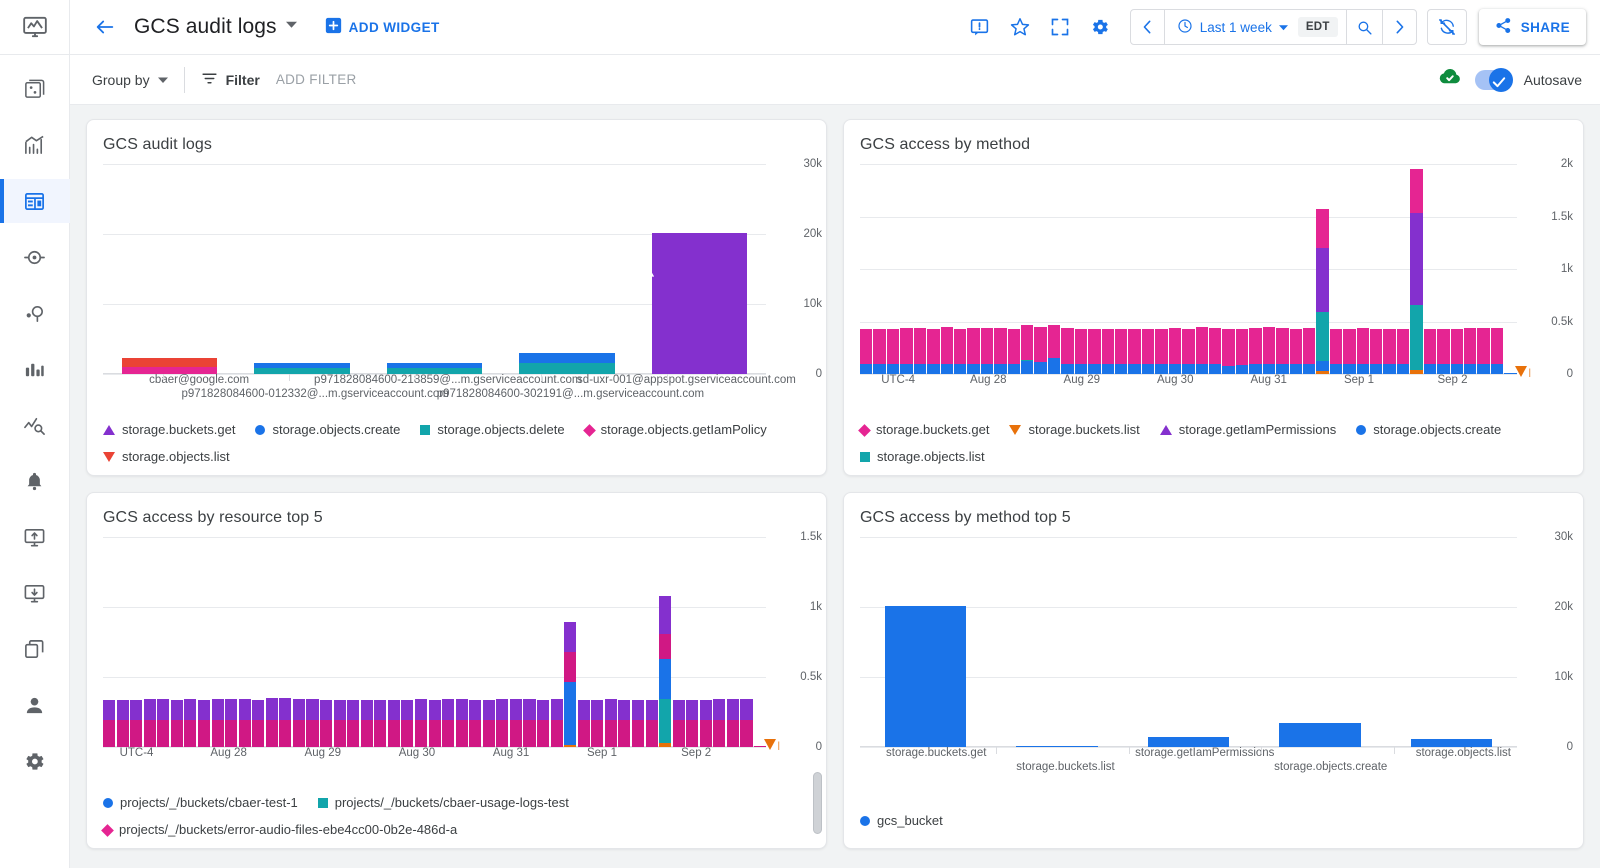 The width and height of the screenshot is (1600, 868). What do you see at coordinates (35, 369) in the screenshot?
I see `sidebar-item-metrics` at bounding box center [35, 369].